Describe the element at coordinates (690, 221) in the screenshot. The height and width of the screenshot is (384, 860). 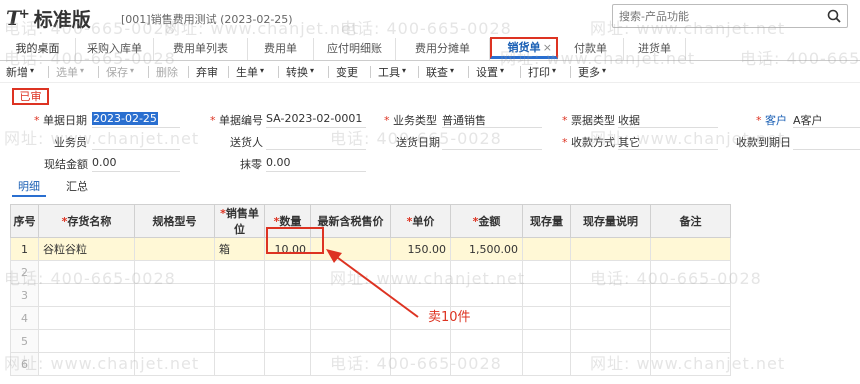
I see `column-header: 备注` at that location.